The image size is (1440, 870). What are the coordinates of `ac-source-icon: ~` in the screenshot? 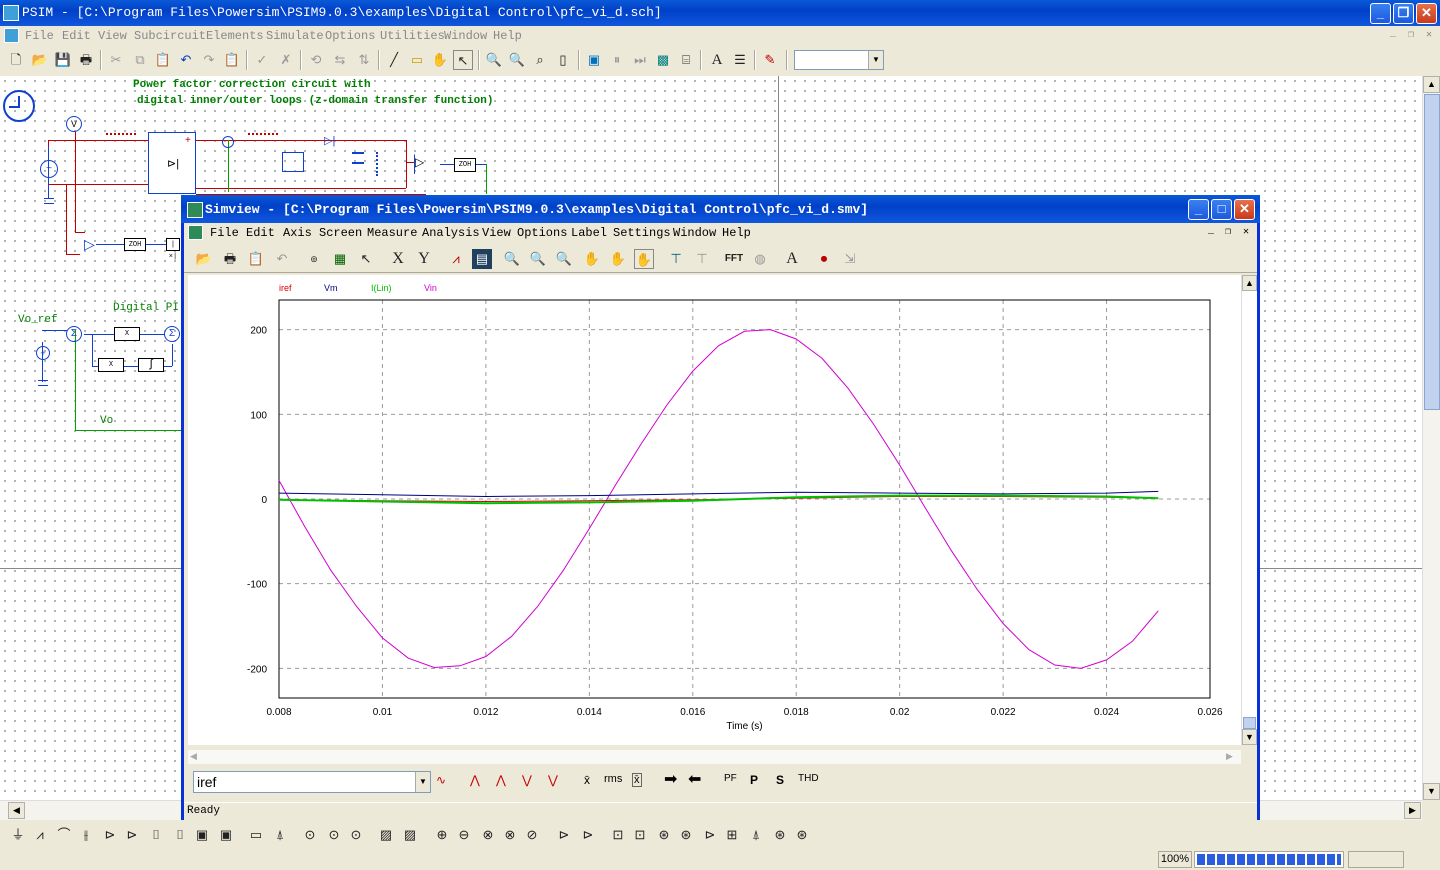 It's located at (49, 169).